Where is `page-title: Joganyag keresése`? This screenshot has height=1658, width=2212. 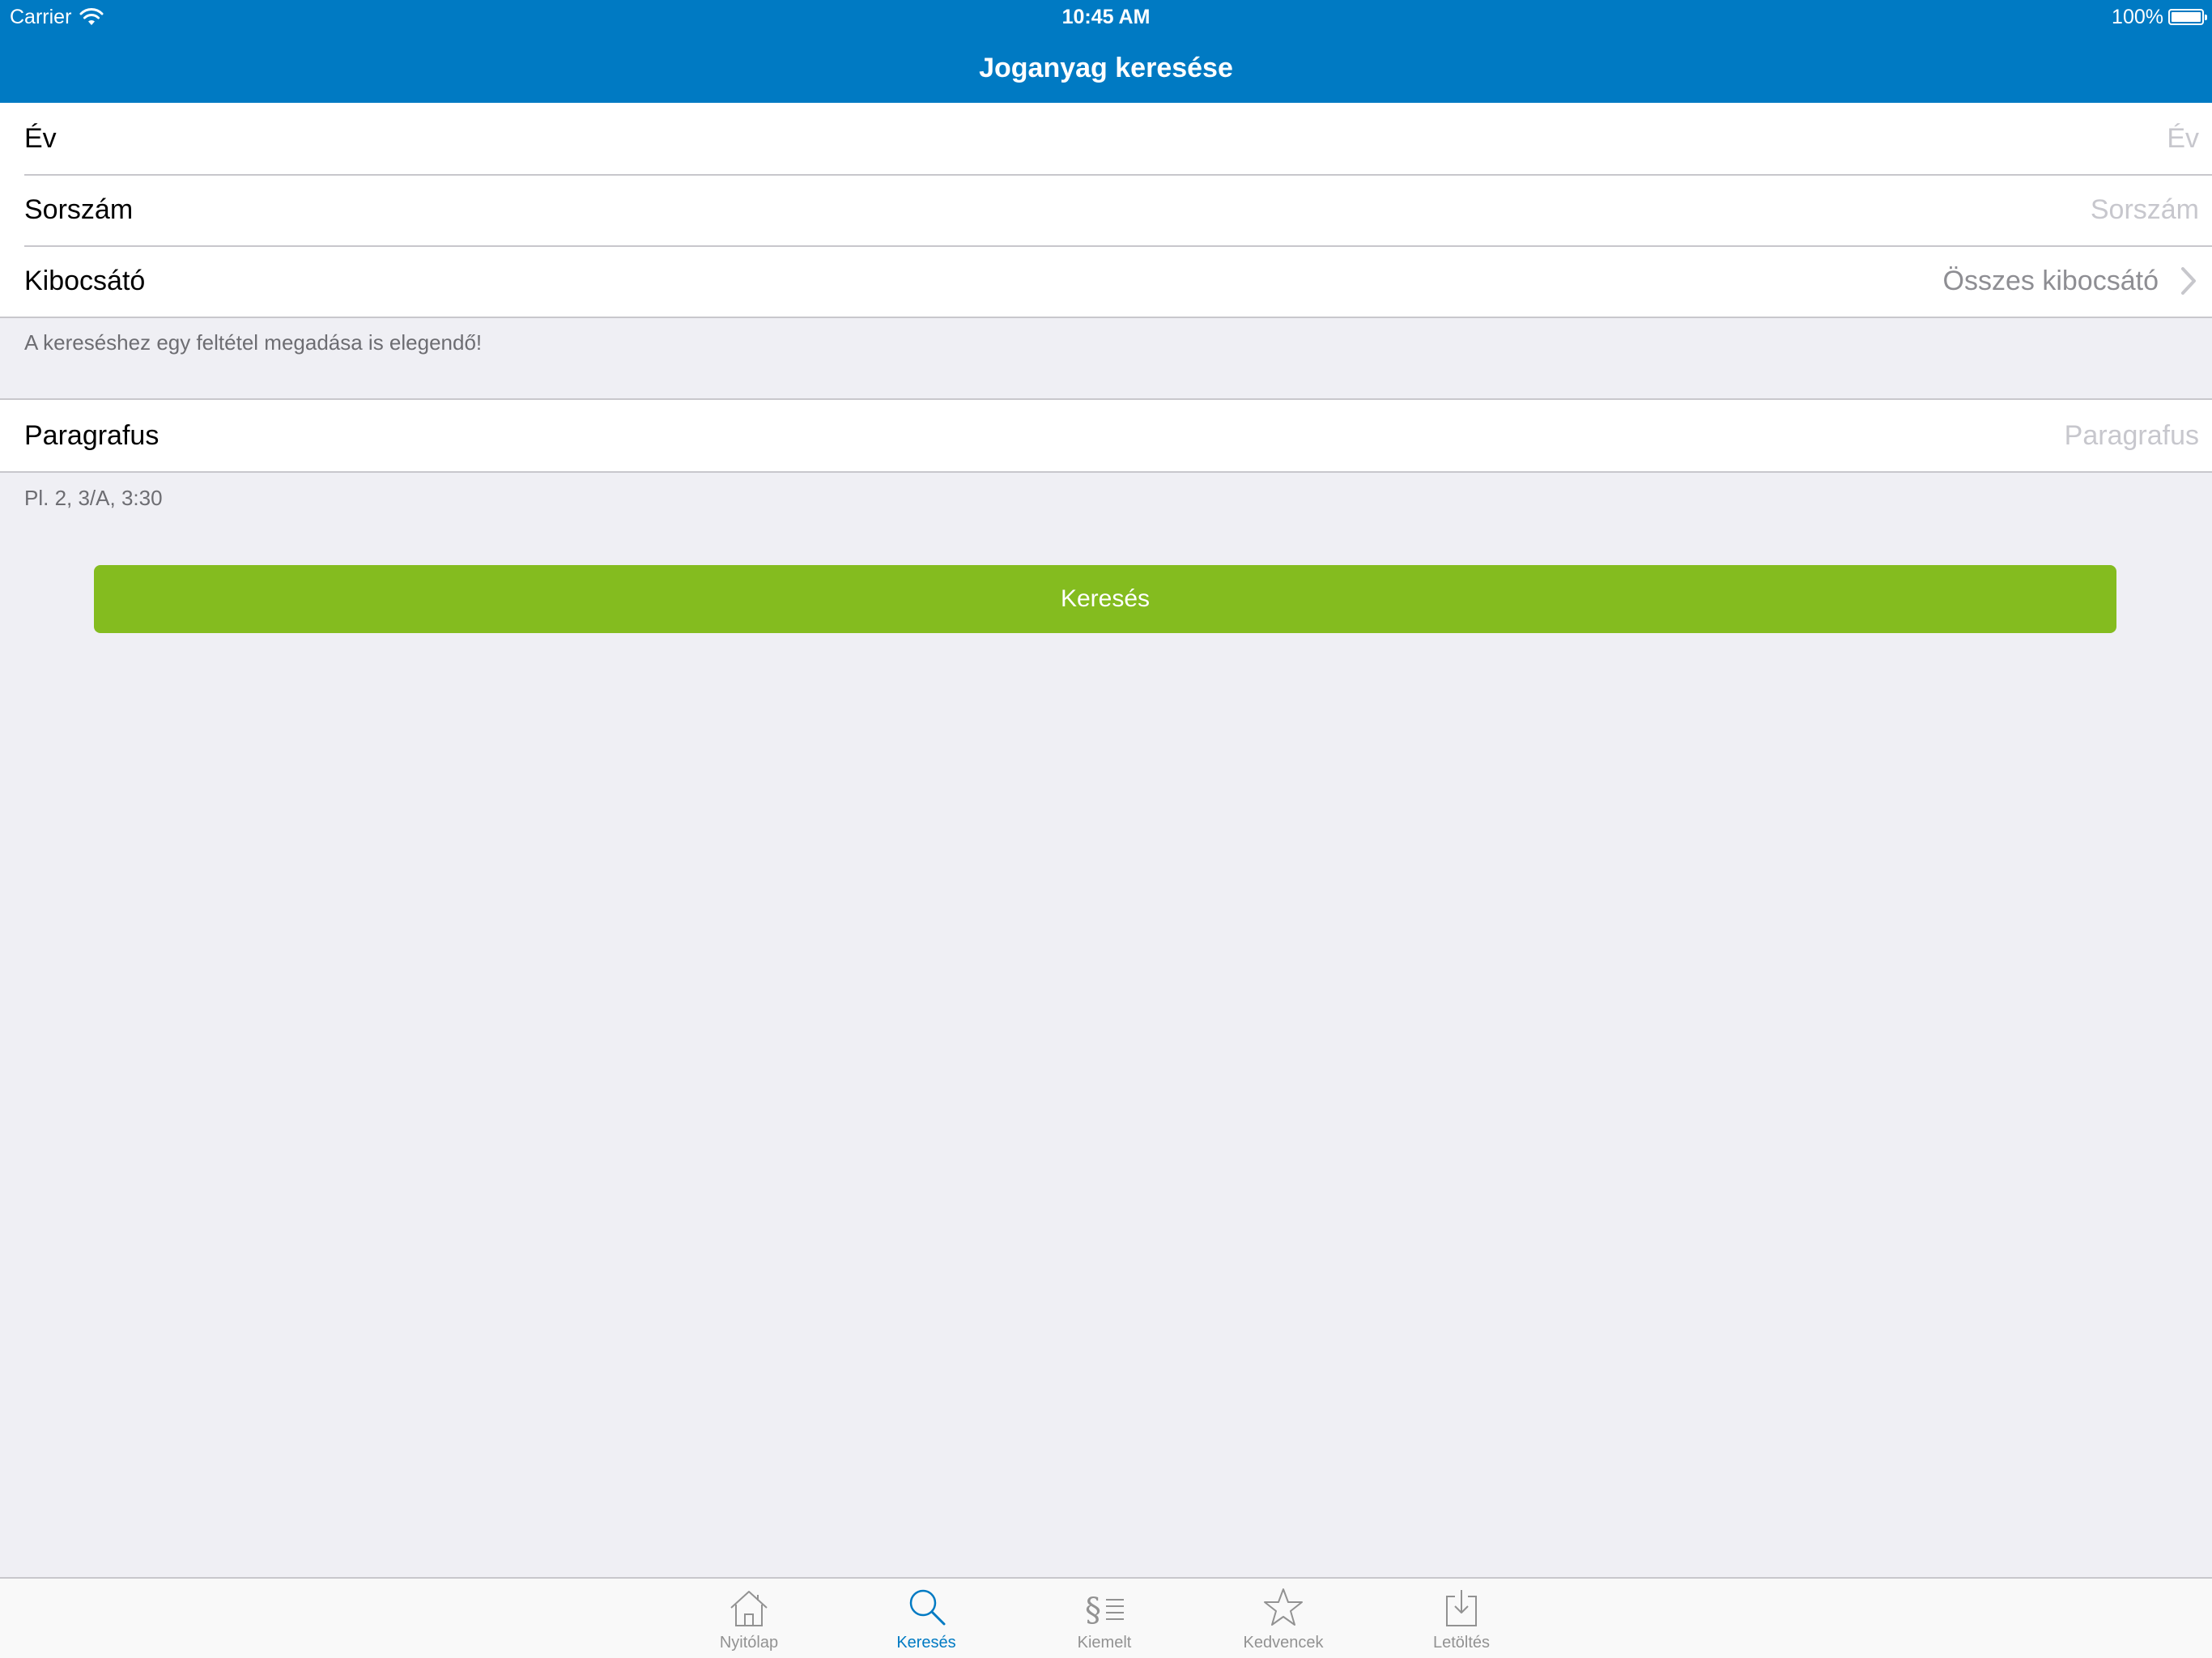 page-title: Joganyag keresése is located at coordinates (1106, 68).